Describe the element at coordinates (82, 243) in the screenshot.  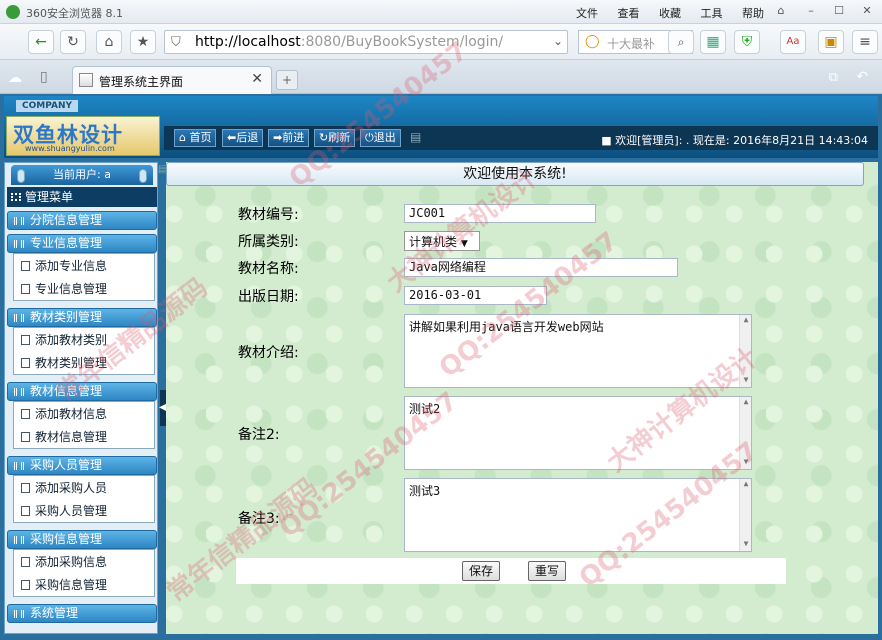
I see `group-major: 专业信息管理` at that location.